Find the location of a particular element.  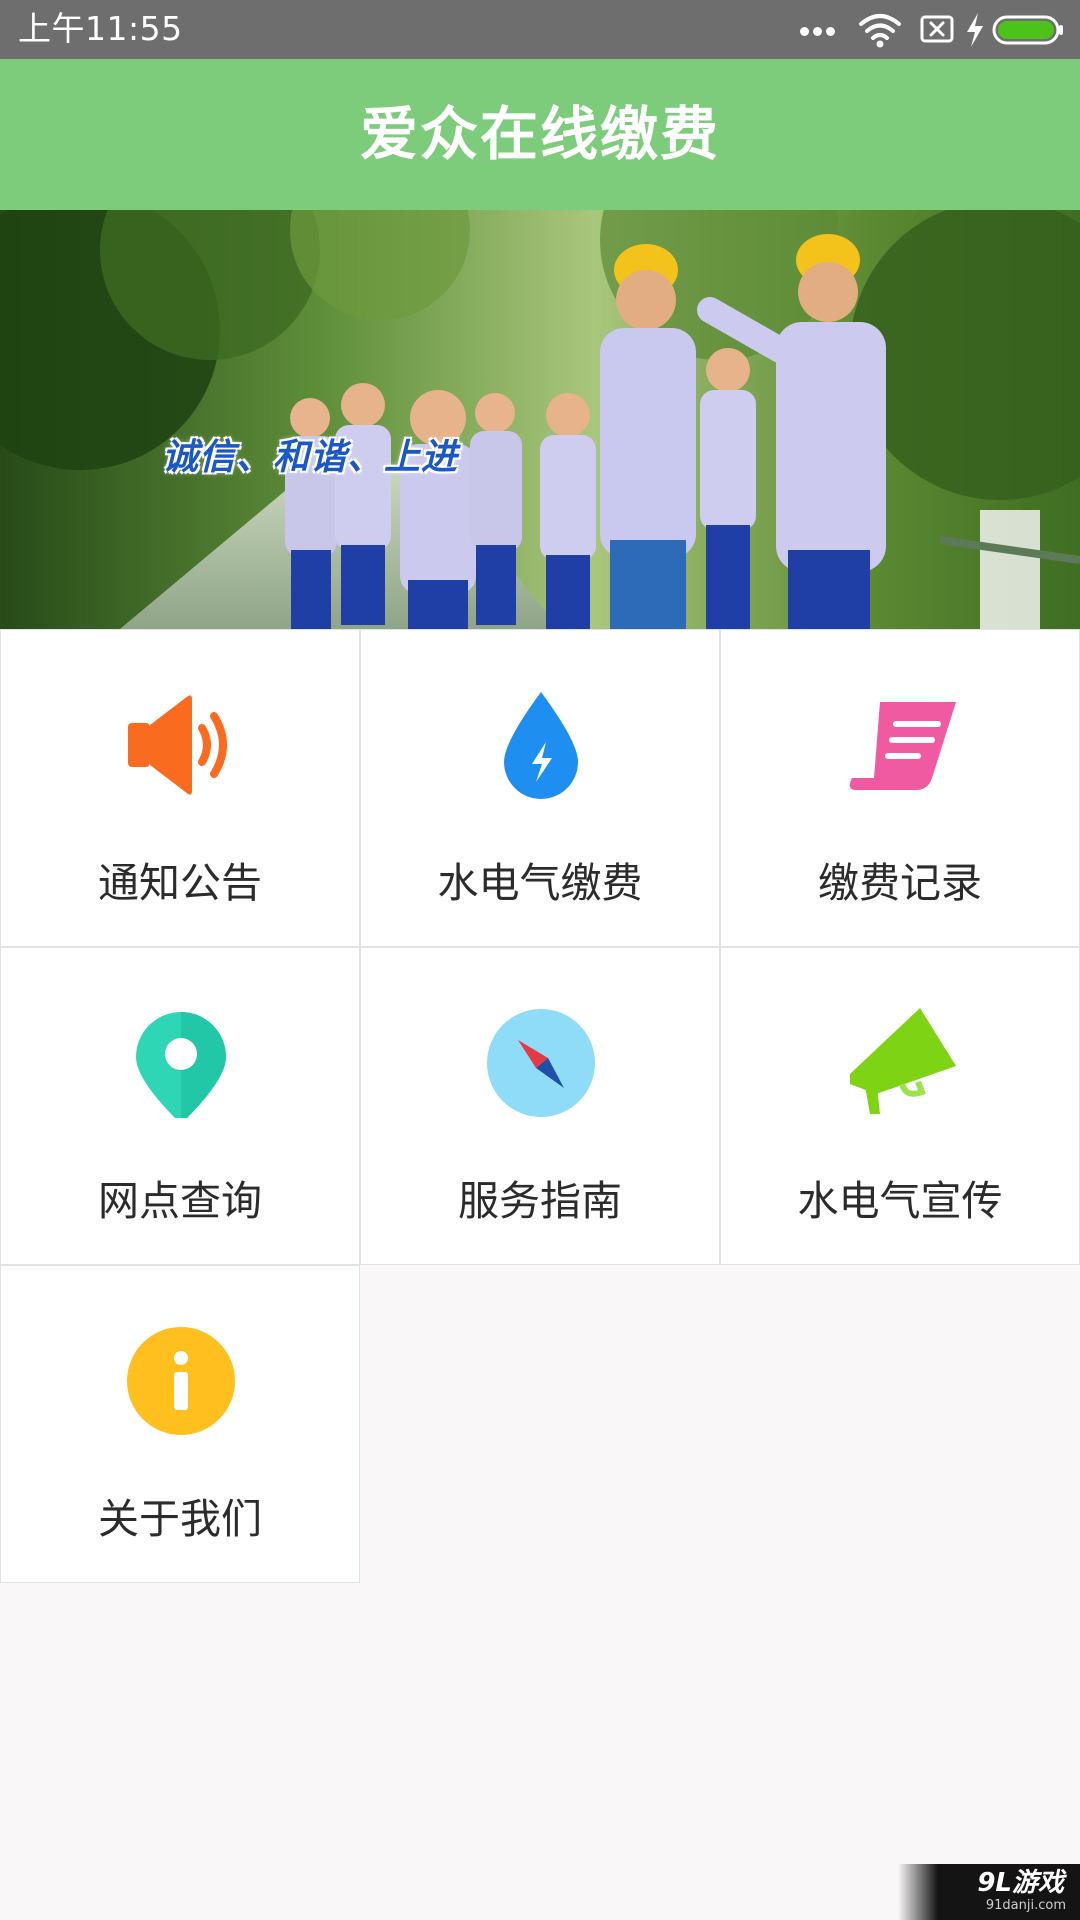

menu-item-about-us: 关于我们 is located at coordinates (180, 1424).